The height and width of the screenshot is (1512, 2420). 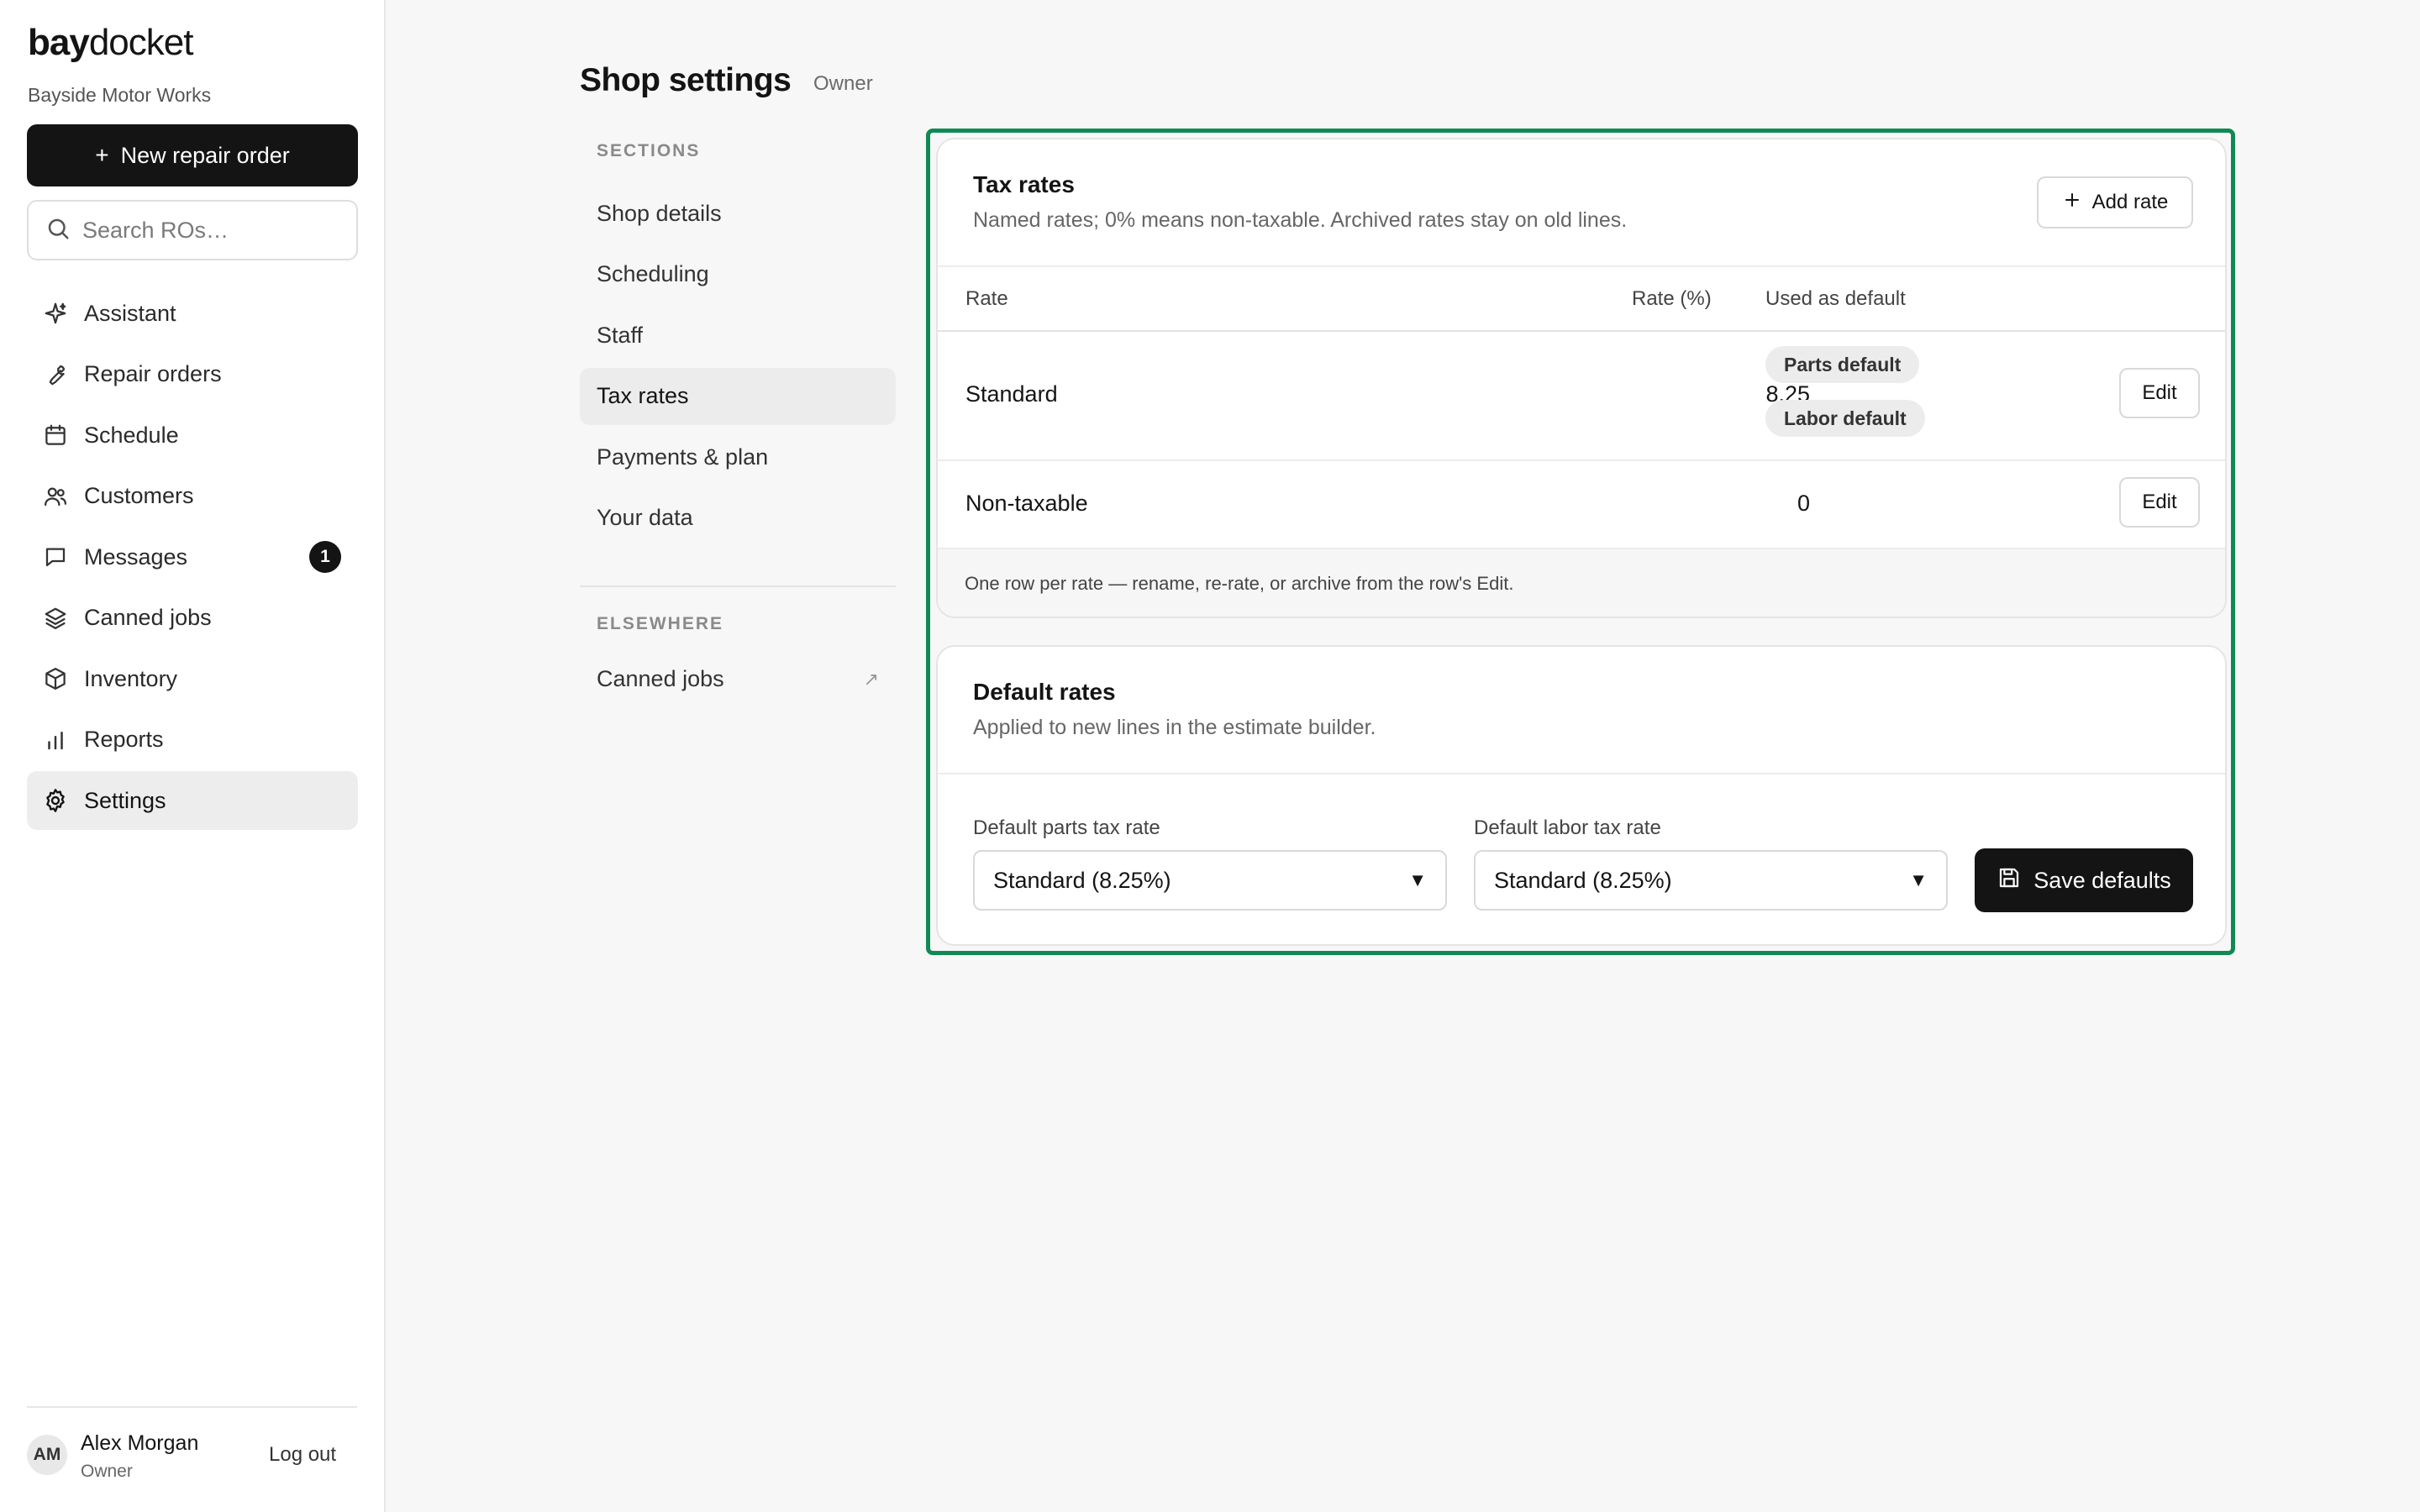 I want to click on save-defaults-button: Save defaults, so click(x=2084, y=880).